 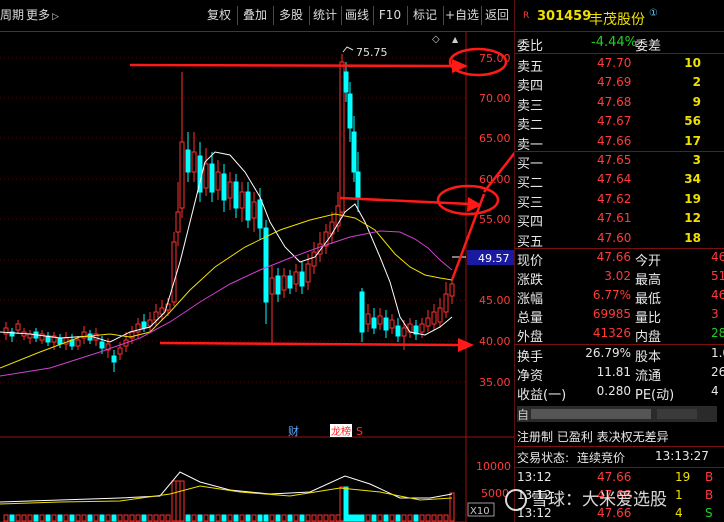 I want to click on bid-row: 买四 47.61 12, so click(x=619, y=220).